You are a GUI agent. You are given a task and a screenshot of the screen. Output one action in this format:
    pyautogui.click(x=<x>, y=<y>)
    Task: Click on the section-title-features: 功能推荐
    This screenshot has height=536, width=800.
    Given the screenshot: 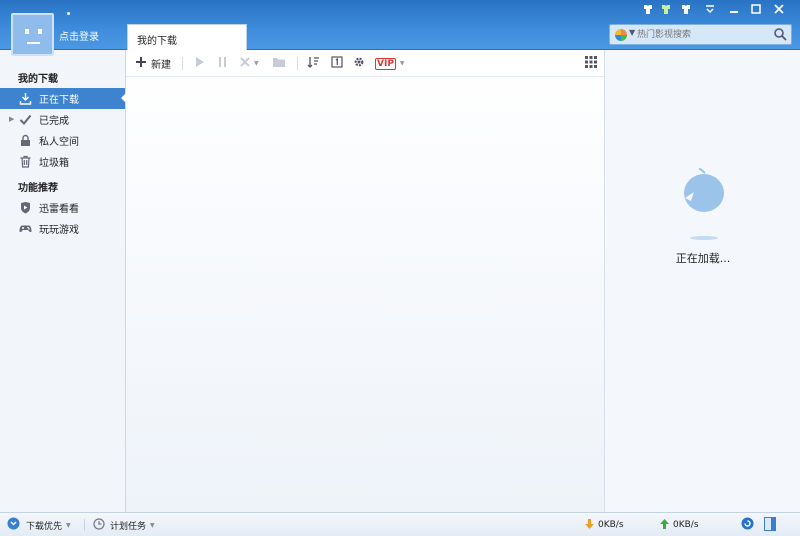 What is the action you would take?
    pyautogui.click(x=38, y=188)
    